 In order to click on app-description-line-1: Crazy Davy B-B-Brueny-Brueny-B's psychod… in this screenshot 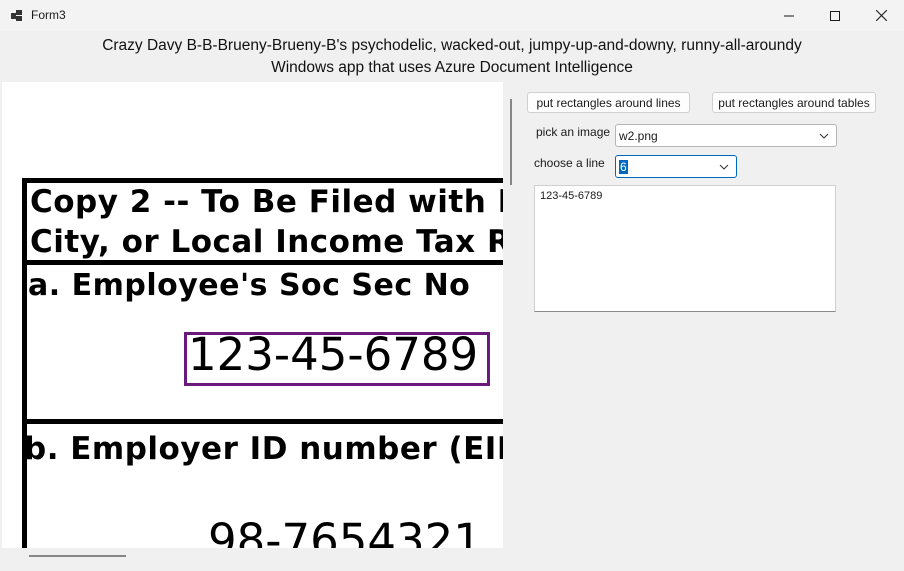, I will do `click(452, 45)`.